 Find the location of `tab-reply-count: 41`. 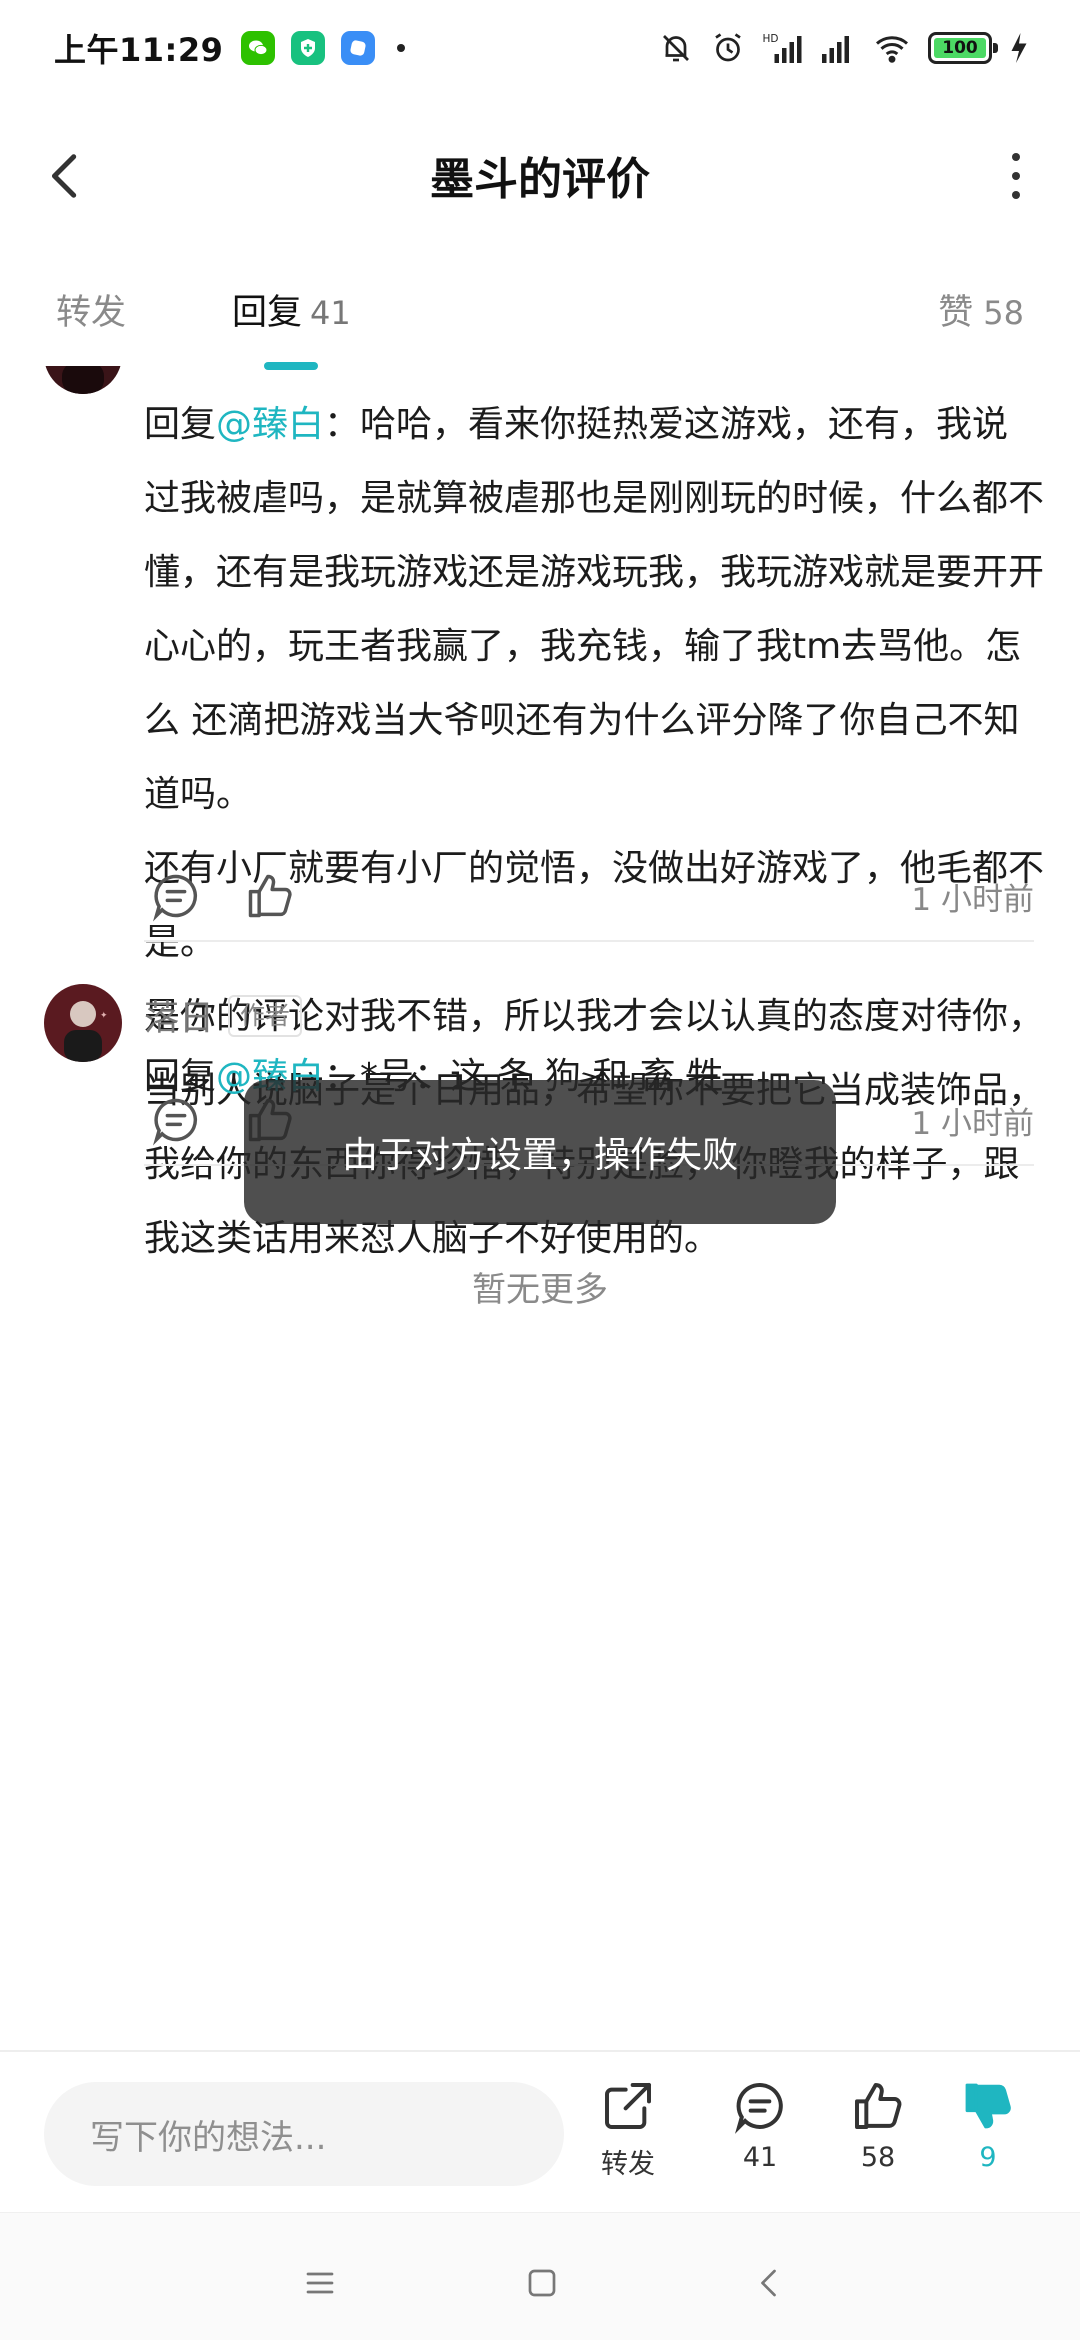

tab-reply-count: 41 is located at coordinates (330, 313).